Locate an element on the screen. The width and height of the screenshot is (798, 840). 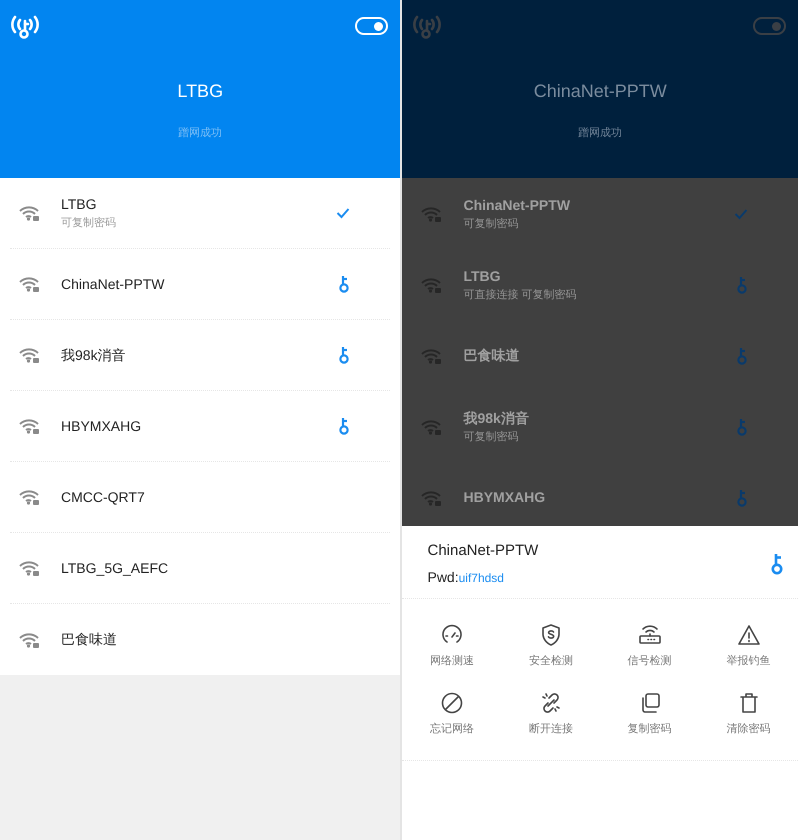
password-text: Pwd:uif7hdsd is located at coordinates (466, 577).